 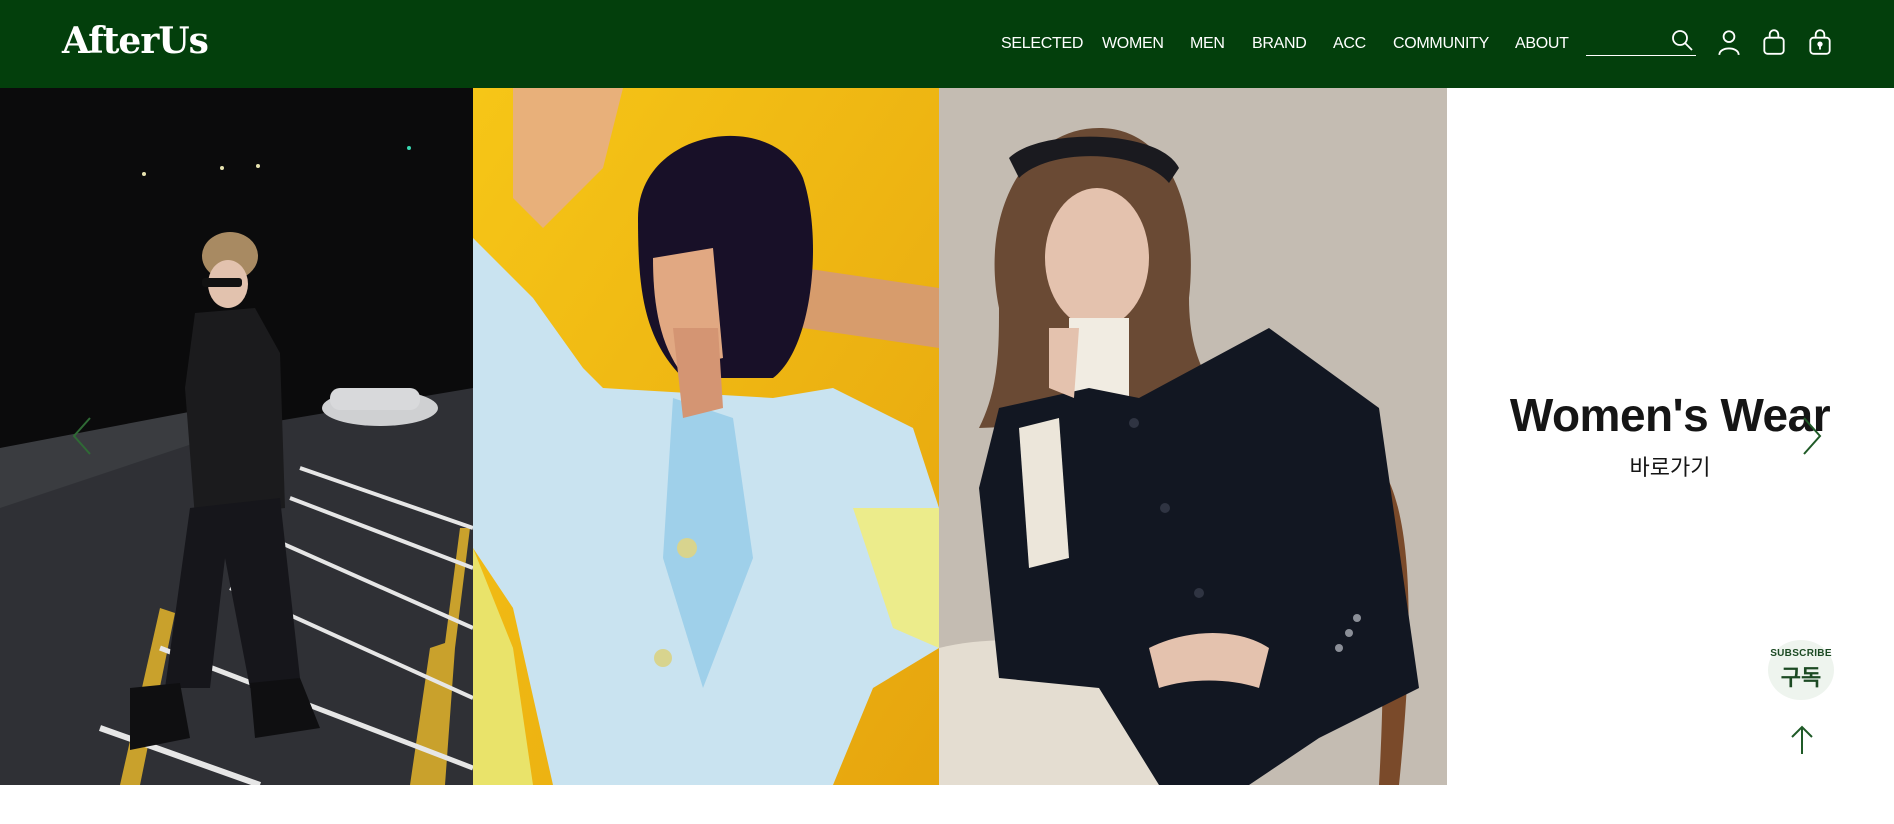 I want to click on nav-item-acc: ACC, so click(x=1349, y=44).